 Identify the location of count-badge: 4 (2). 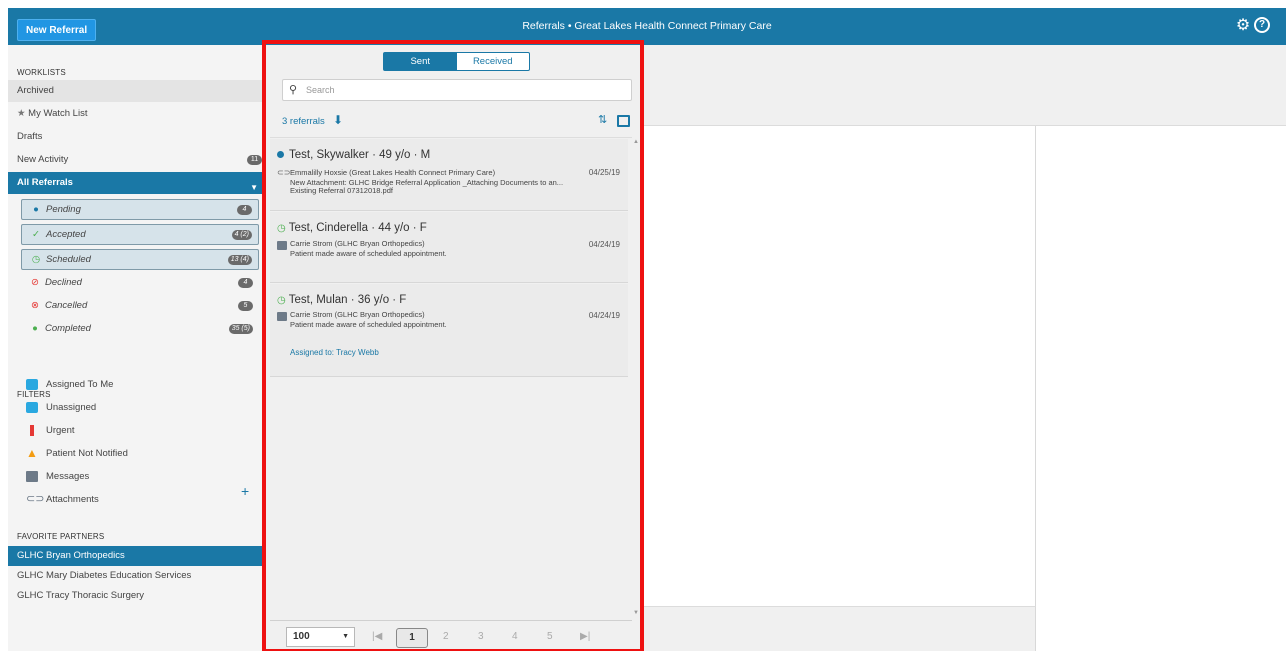
(241, 235).